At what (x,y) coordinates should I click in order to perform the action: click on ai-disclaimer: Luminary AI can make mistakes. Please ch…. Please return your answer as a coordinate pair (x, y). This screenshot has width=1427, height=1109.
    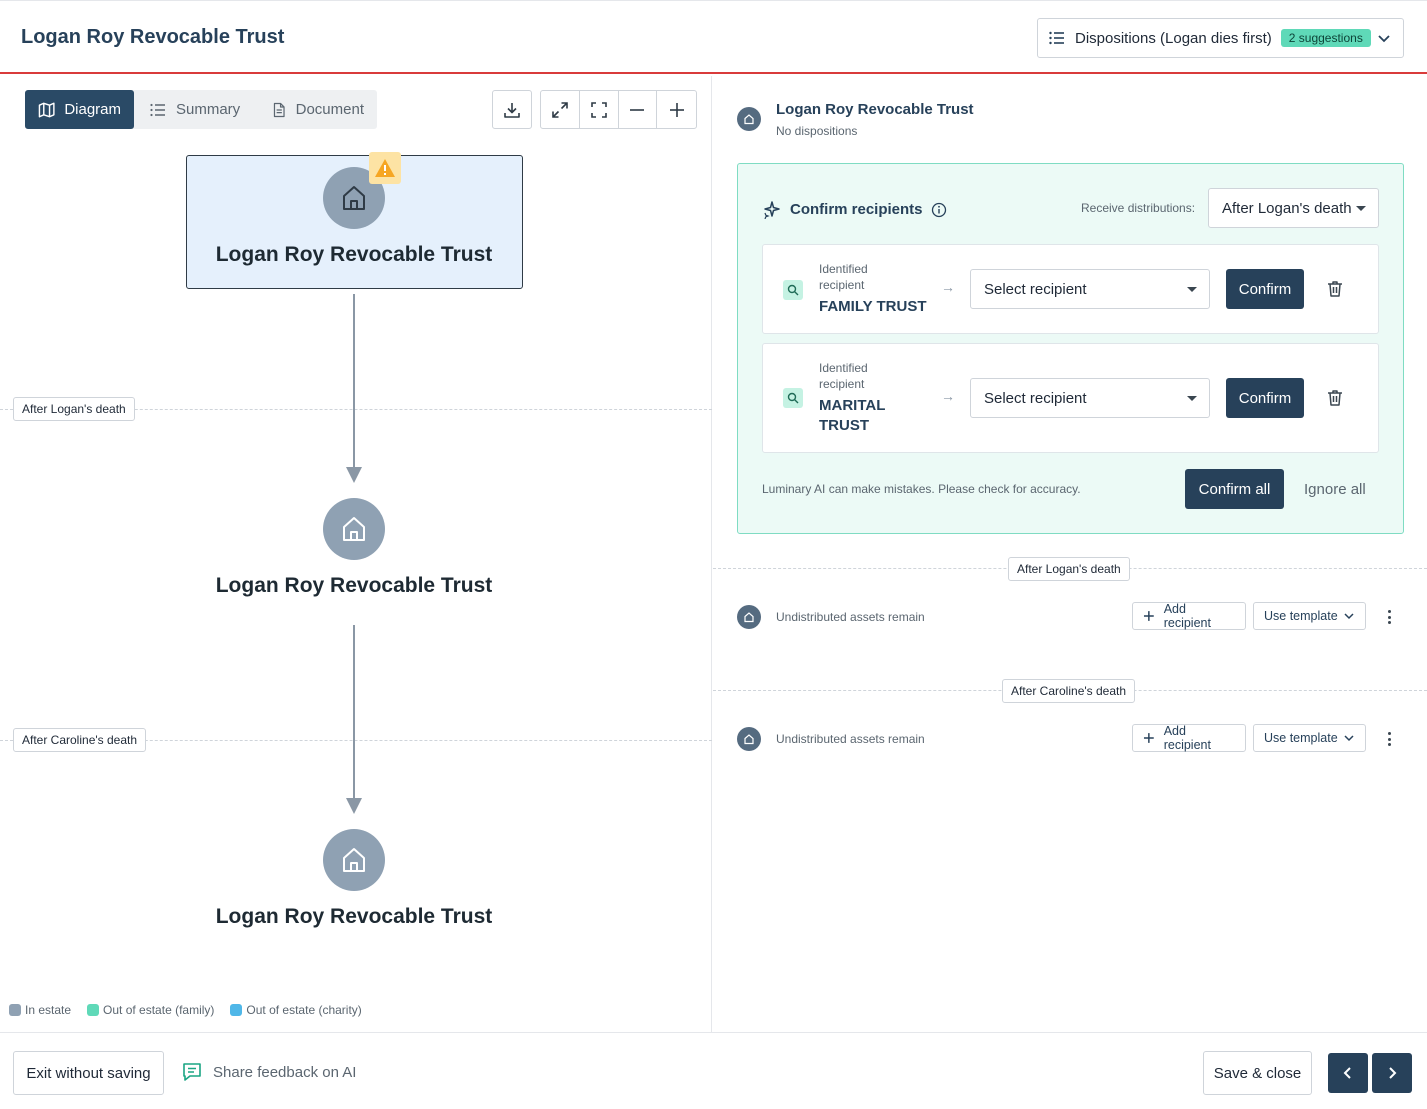
    Looking at the image, I should click on (921, 489).